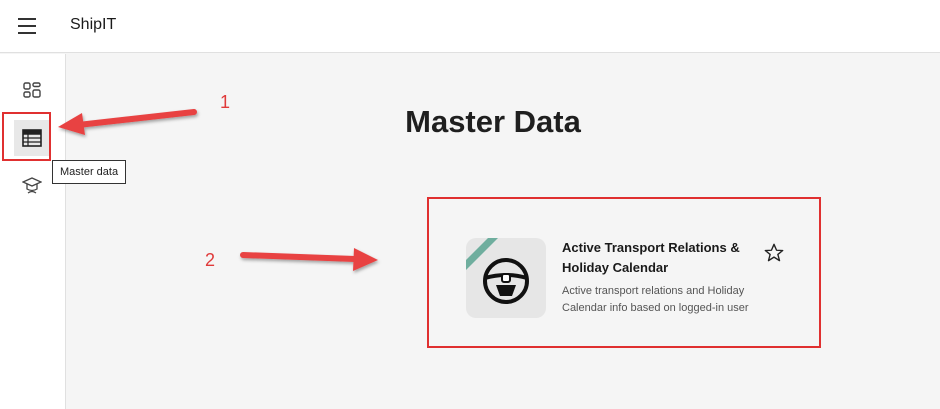 This screenshot has width=940, height=409. What do you see at coordinates (218, 190) in the screenshot?
I see `annotation-arrows` at bounding box center [218, 190].